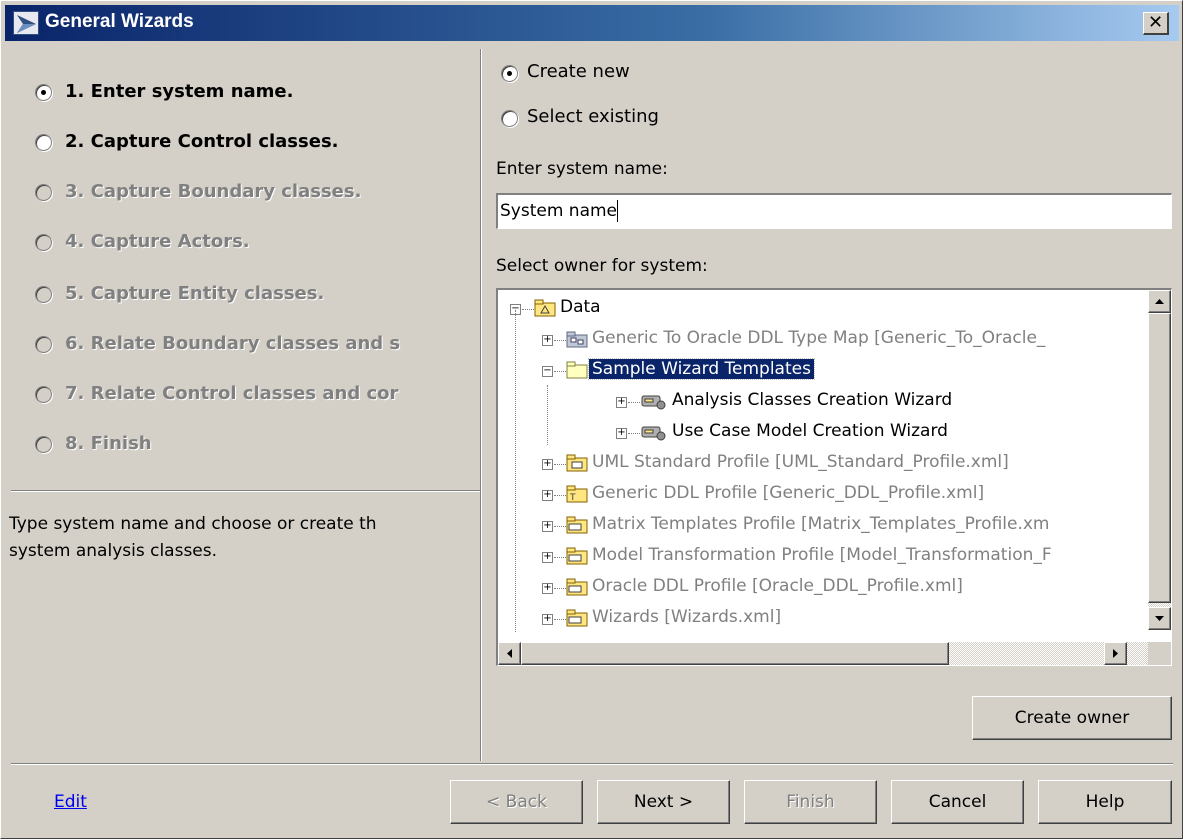  I want to click on vertical-scrollbar, so click(1159, 460).